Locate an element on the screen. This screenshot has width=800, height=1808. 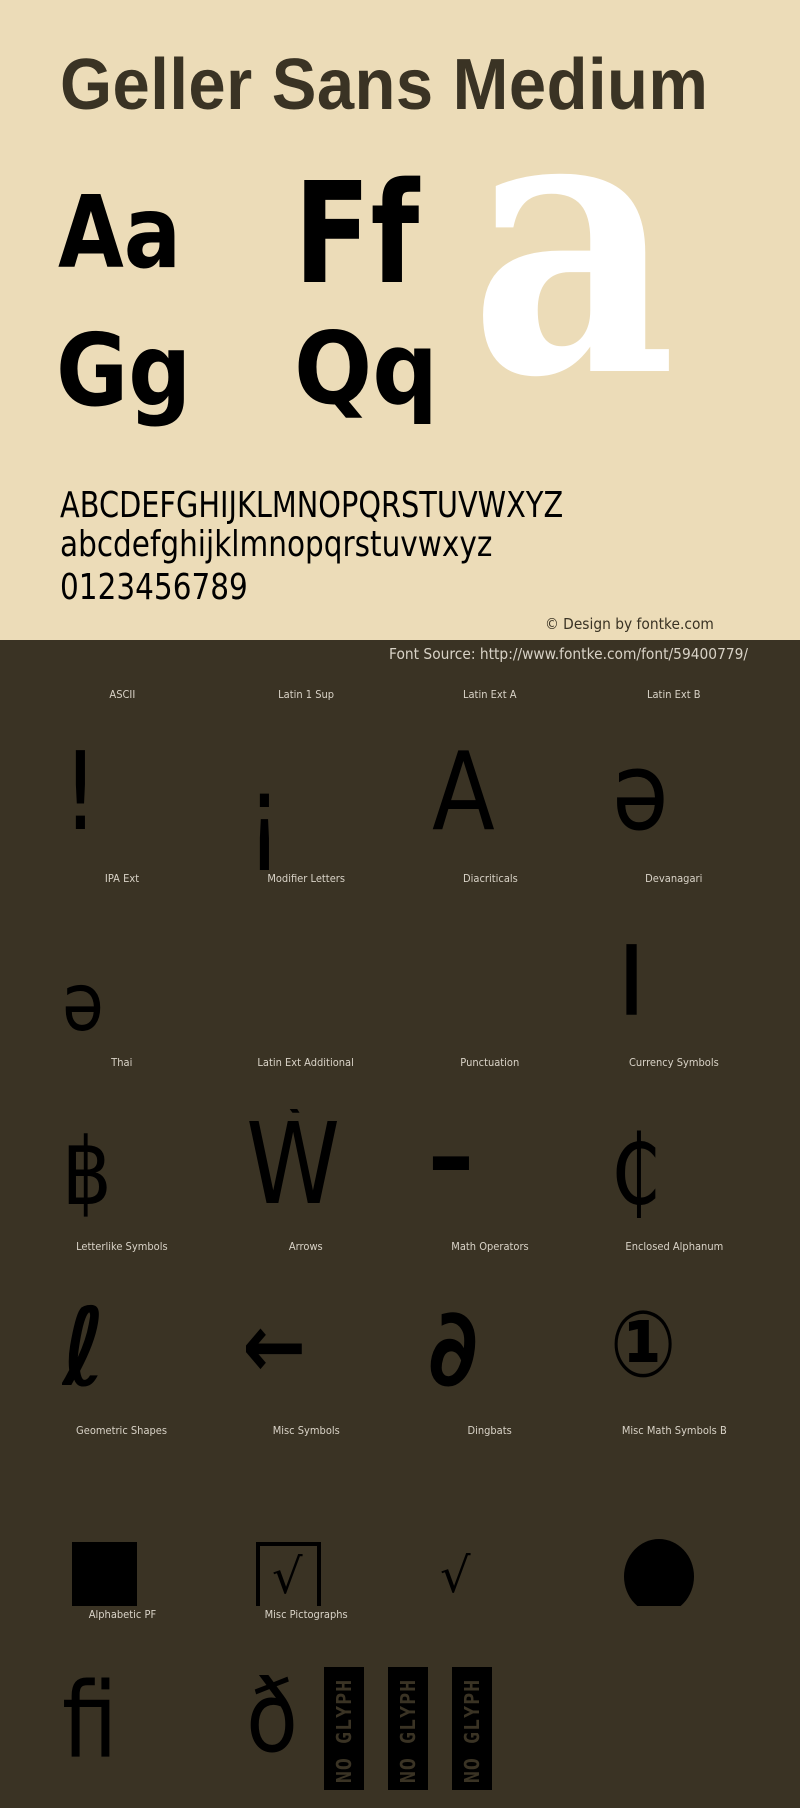
block-label: Modifier Letters is located at coordinates (306, 878).